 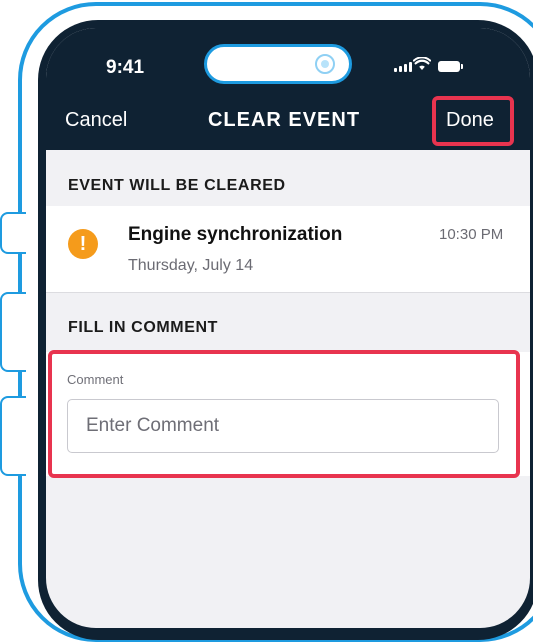 I want to click on signal-icon, so click(x=403, y=67).